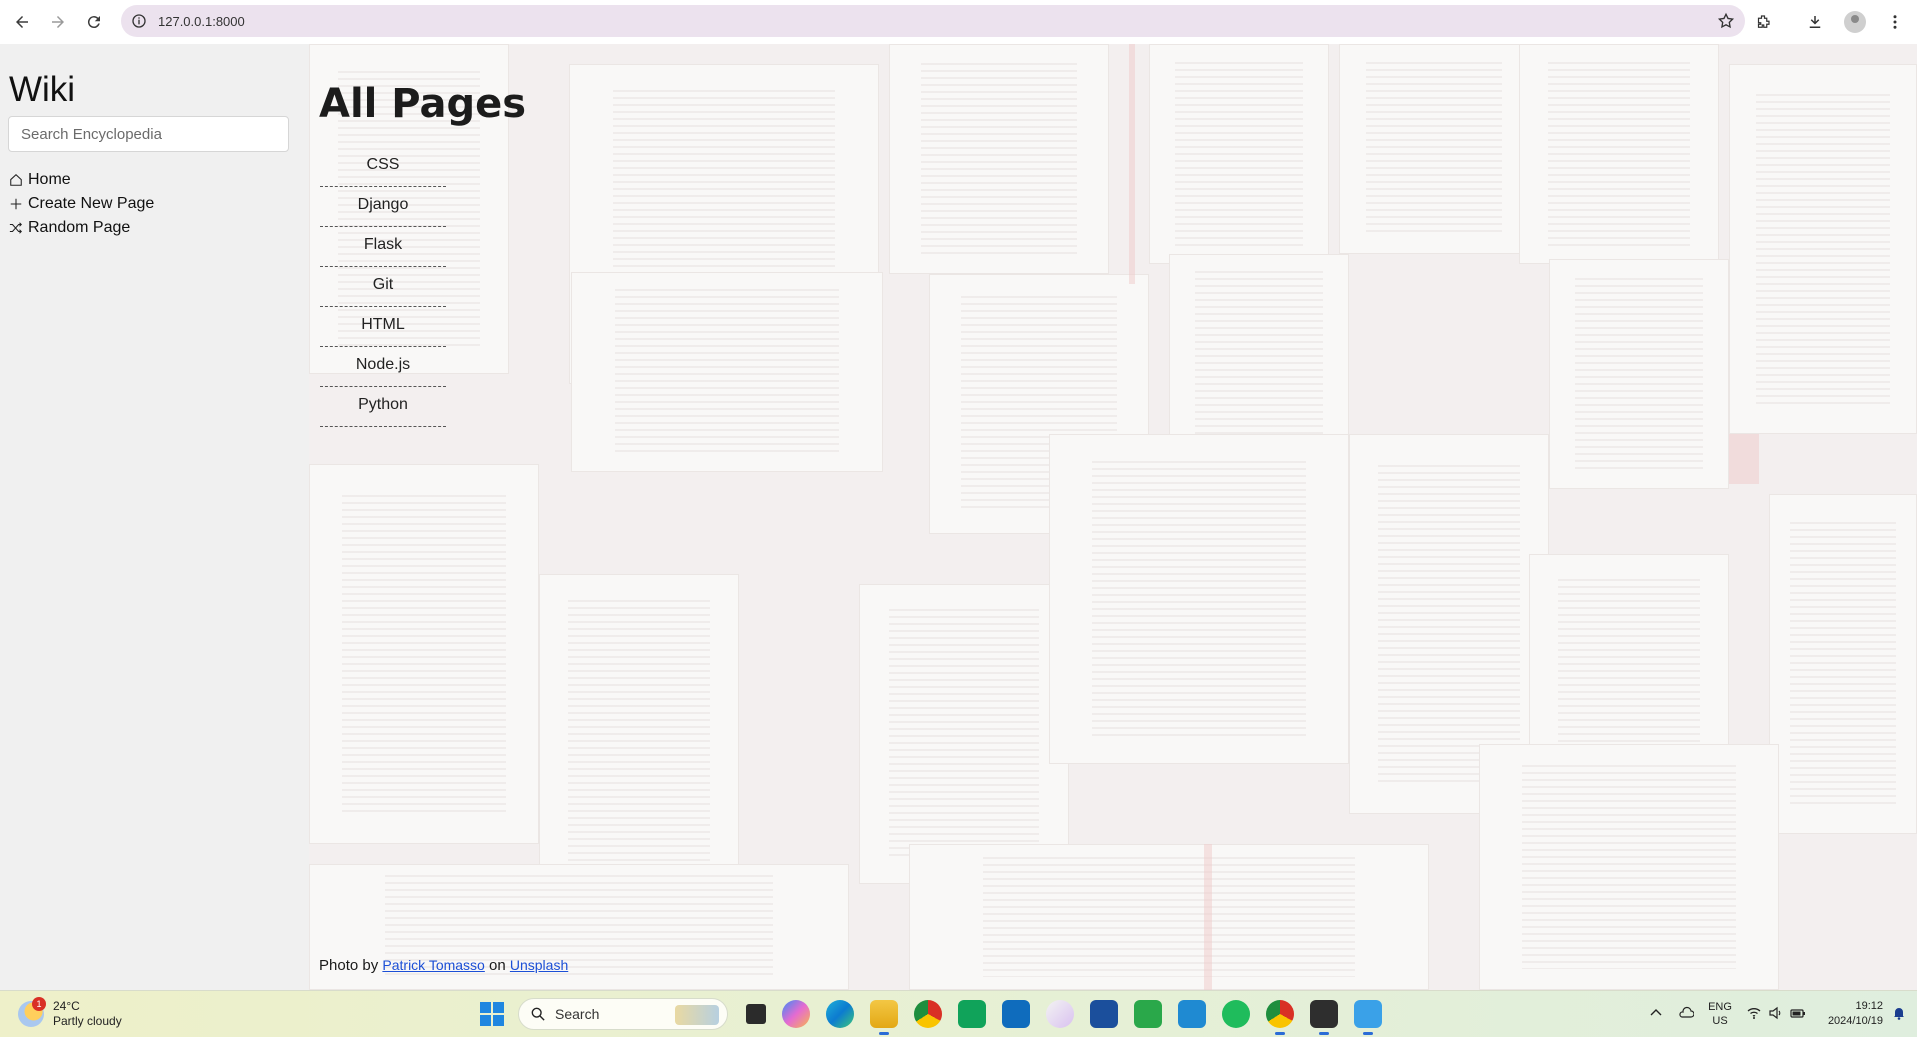 The image size is (1917, 1037). Describe the element at coordinates (154, 228) in the screenshot. I see `sidebar-item-random-page: Random Page` at that location.